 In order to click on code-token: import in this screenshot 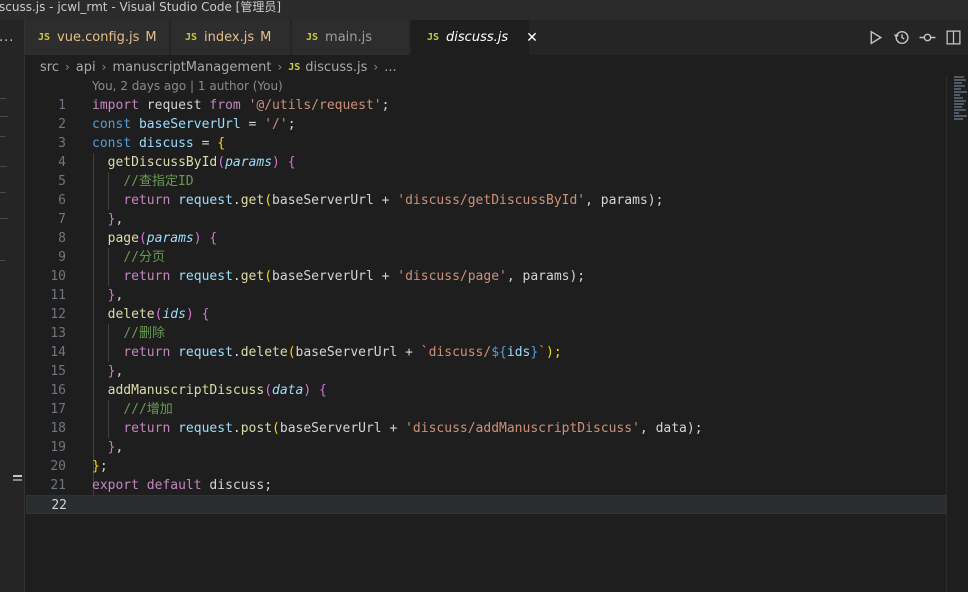, I will do `click(115, 105)`.